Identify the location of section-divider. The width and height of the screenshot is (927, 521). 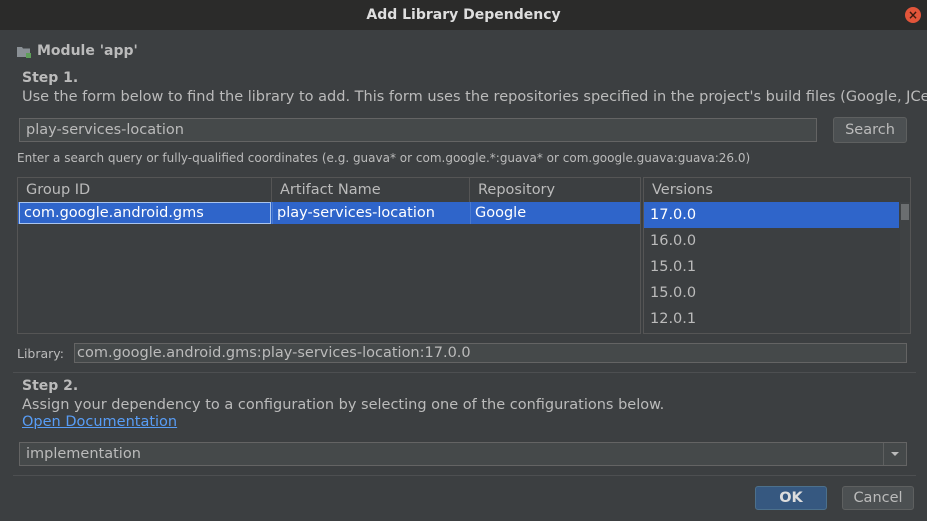
(464, 372).